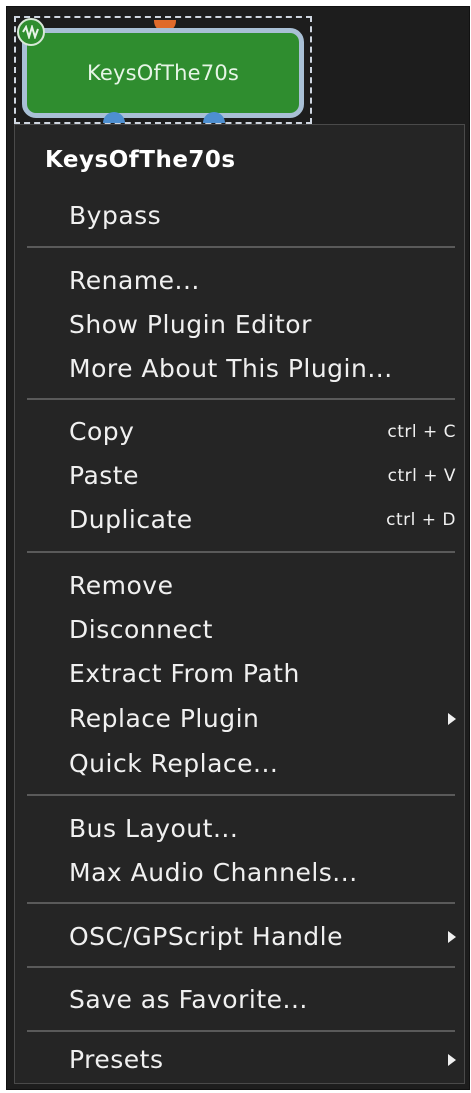 This screenshot has width=471, height=1093. I want to click on plugin-node-label: KeysOfThe70s, so click(163, 73).